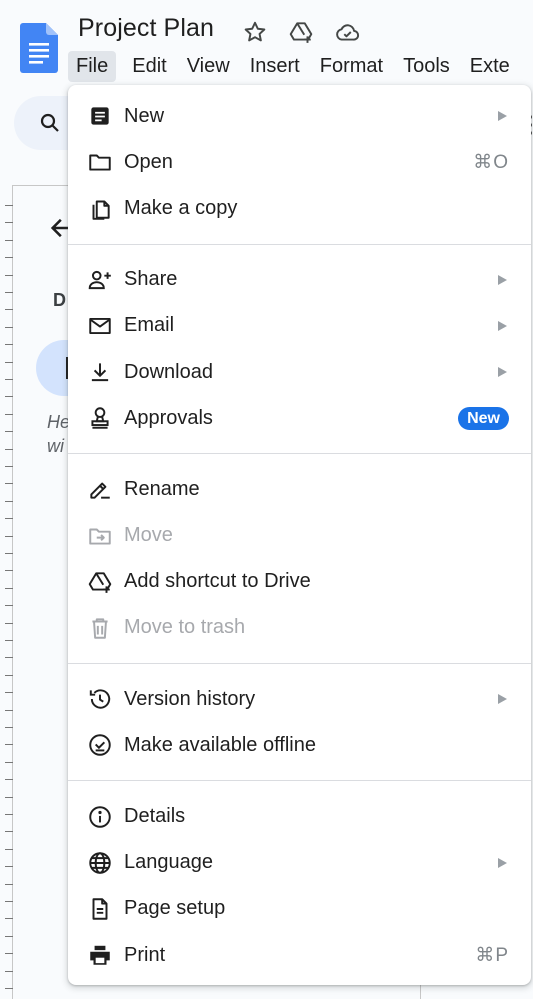  I want to click on menu-item-move: Move, so click(299, 536).